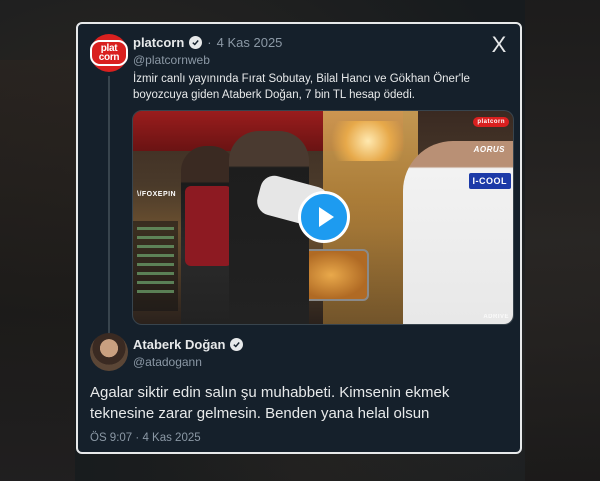 This screenshot has height=481, width=600. I want to click on author-handle: @platcornweb, so click(171, 60).